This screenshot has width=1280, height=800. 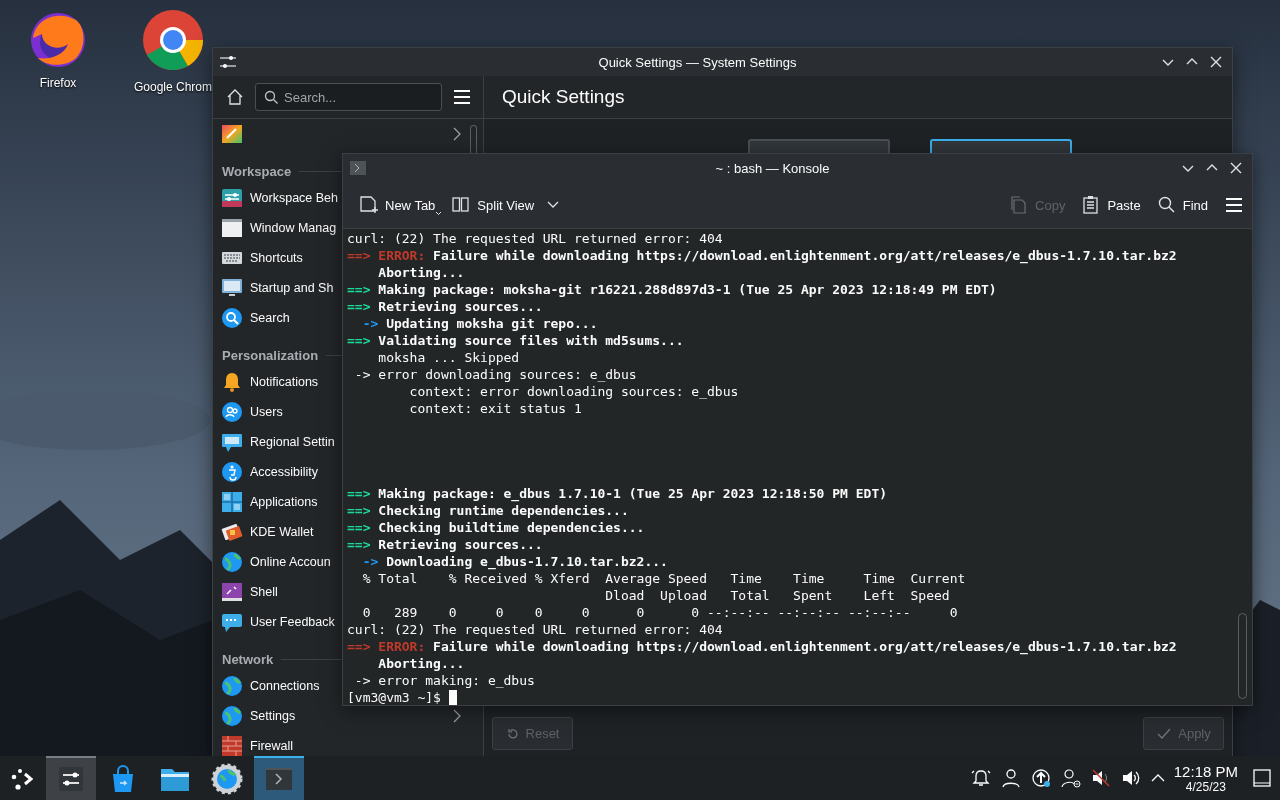 I want to click on terminal-icon, so click(x=358, y=168).